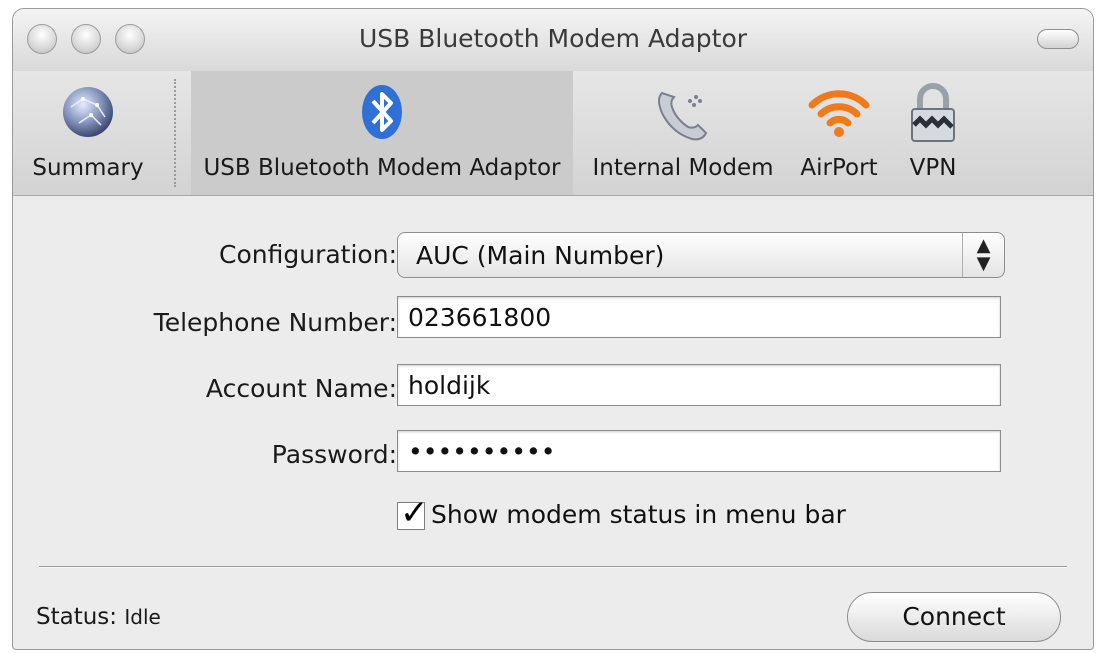 Image resolution: width=1103 pixels, height=653 pixels. I want to click on toolbar-item-vpn: VPN, so click(933, 133).